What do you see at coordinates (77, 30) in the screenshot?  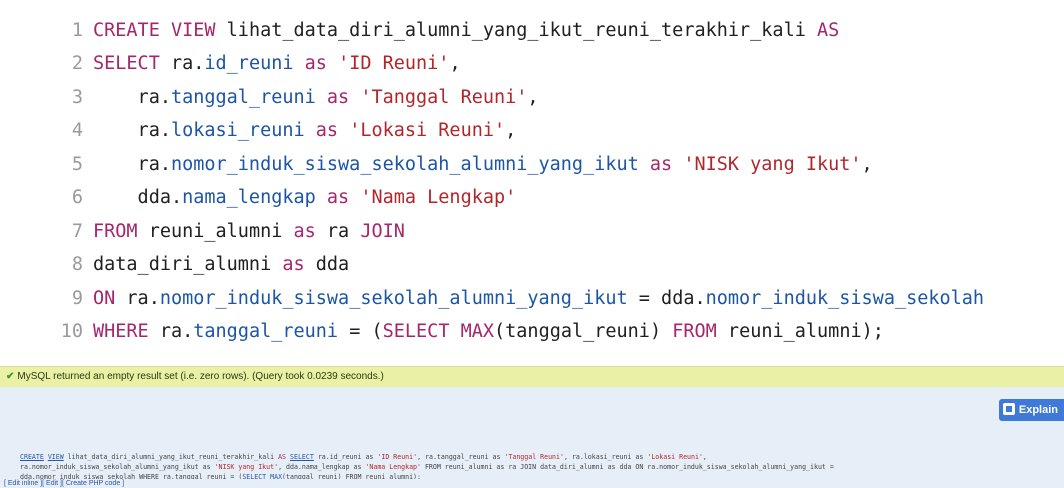 I see `line-number: 1` at bounding box center [77, 30].